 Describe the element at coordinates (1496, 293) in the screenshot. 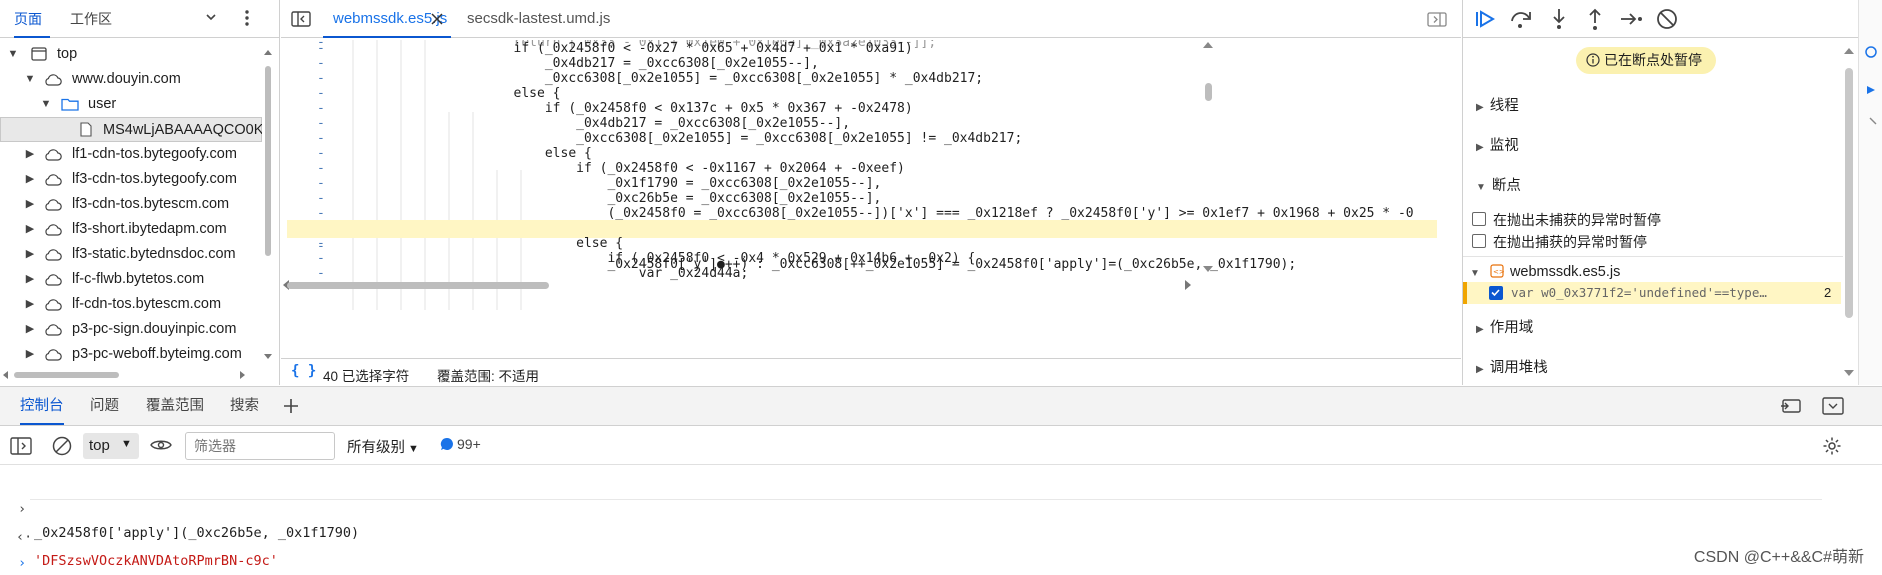

I see `breakpoint-checkbox` at that location.